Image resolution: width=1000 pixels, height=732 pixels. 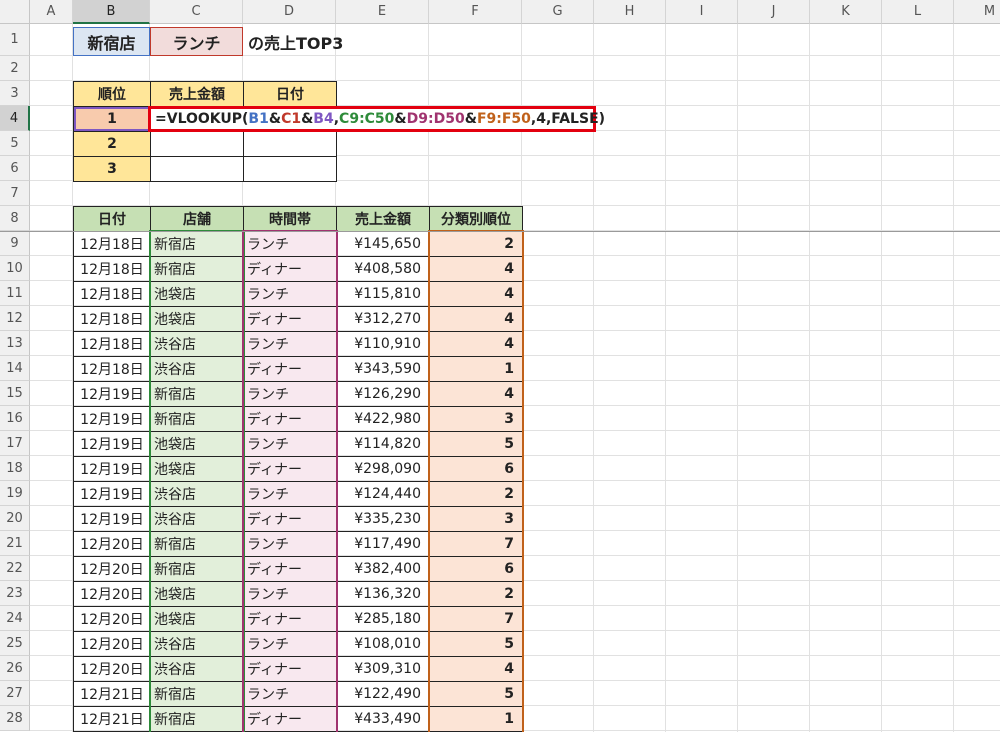 I want to click on row-header-23: 23, so click(x=15, y=593).